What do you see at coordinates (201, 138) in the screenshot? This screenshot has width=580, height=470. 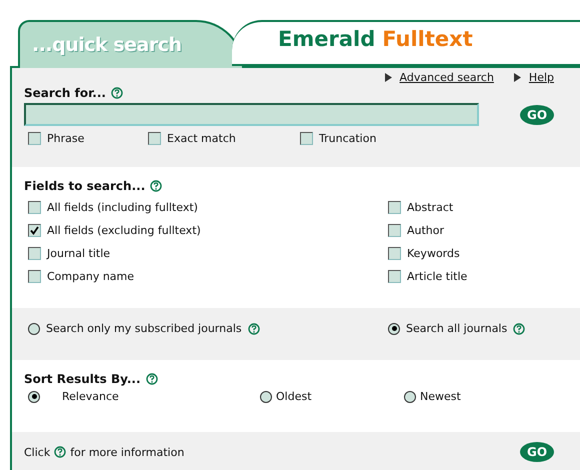 I see `checkbox-label: Exact match` at bounding box center [201, 138].